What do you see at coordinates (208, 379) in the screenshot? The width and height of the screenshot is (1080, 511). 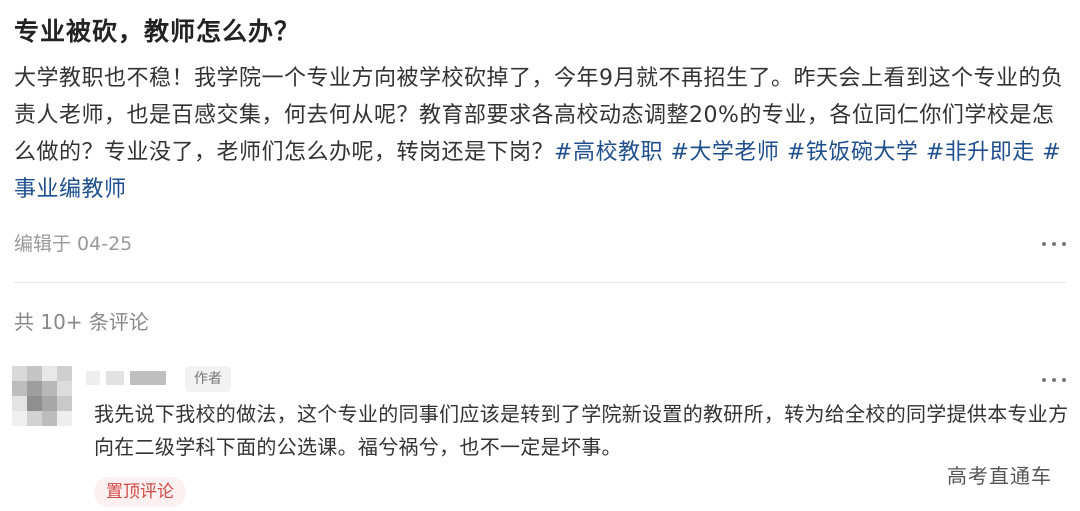 I see `author-badge: 作者` at bounding box center [208, 379].